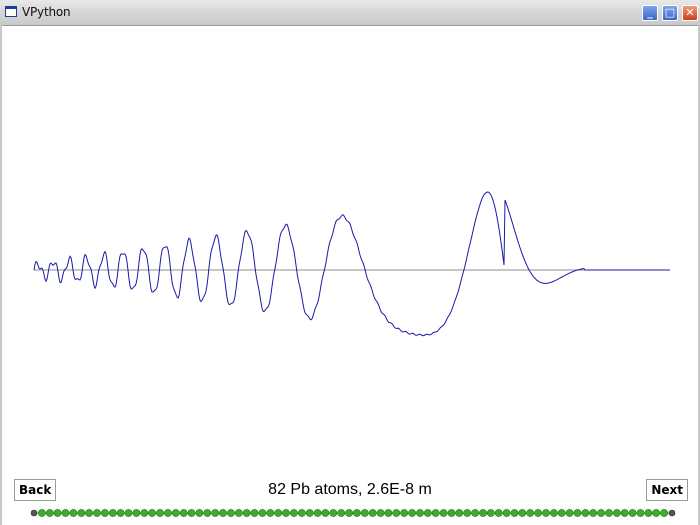  What do you see at coordinates (350, 13) in the screenshot?
I see `title-bar: VPython _ □ ✕` at bounding box center [350, 13].